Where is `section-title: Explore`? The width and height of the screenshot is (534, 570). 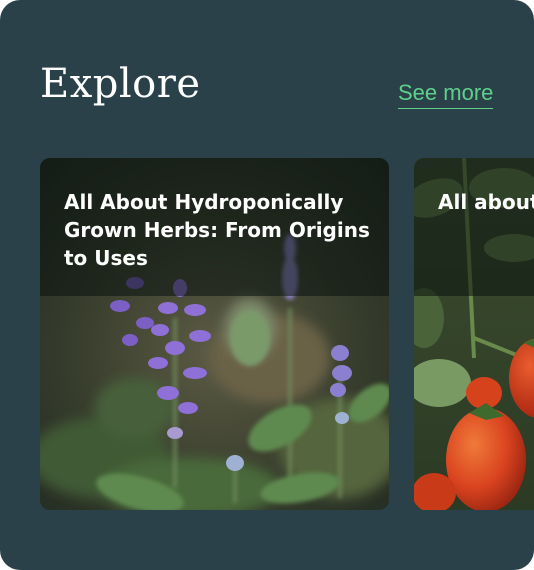 section-title: Explore is located at coordinates (120, 84).